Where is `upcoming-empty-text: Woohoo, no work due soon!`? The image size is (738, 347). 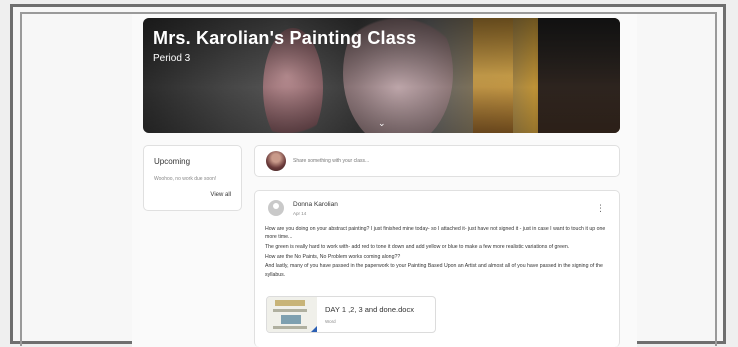 upcoming-empty-text: Woohoo, no work due soon! is located at coordinates (185, 179).